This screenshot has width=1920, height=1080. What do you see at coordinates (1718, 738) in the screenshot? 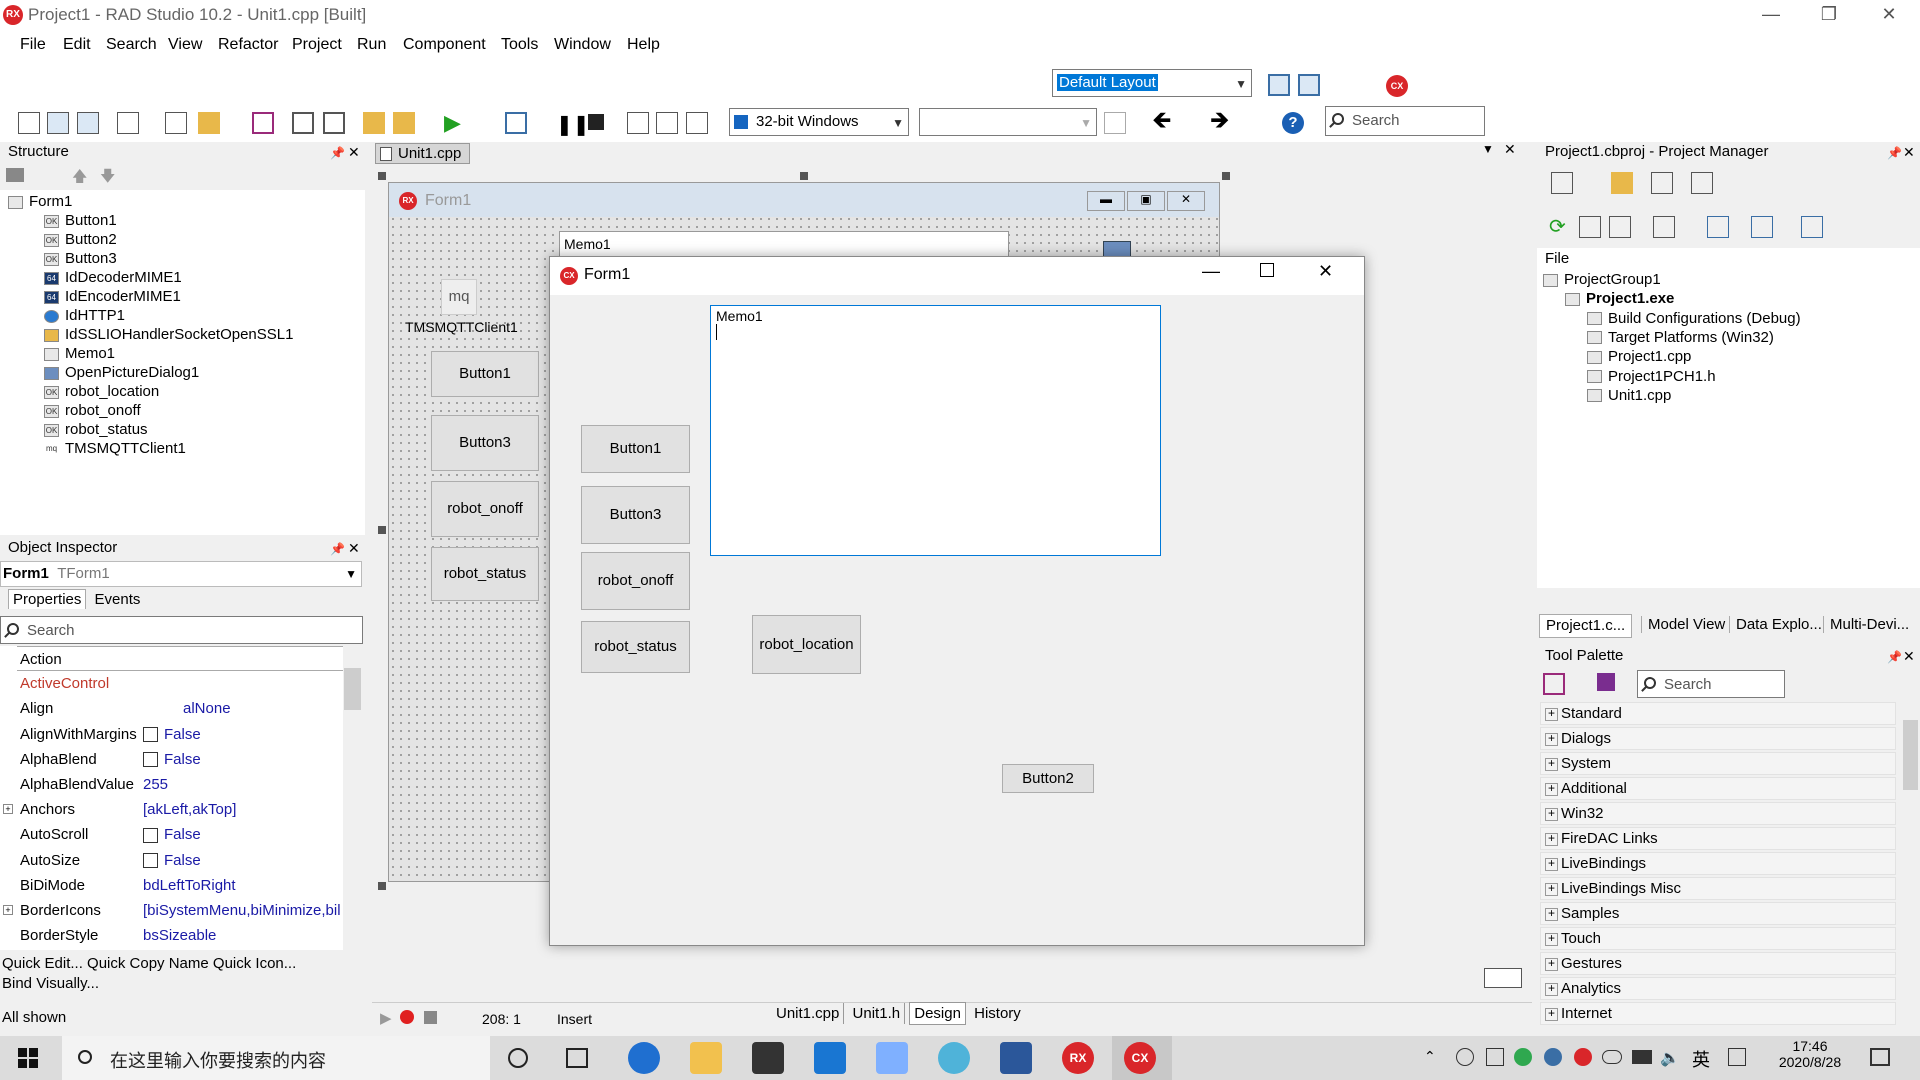
I see `palette-category: Dialogs` at bounding box center [1718, 738].